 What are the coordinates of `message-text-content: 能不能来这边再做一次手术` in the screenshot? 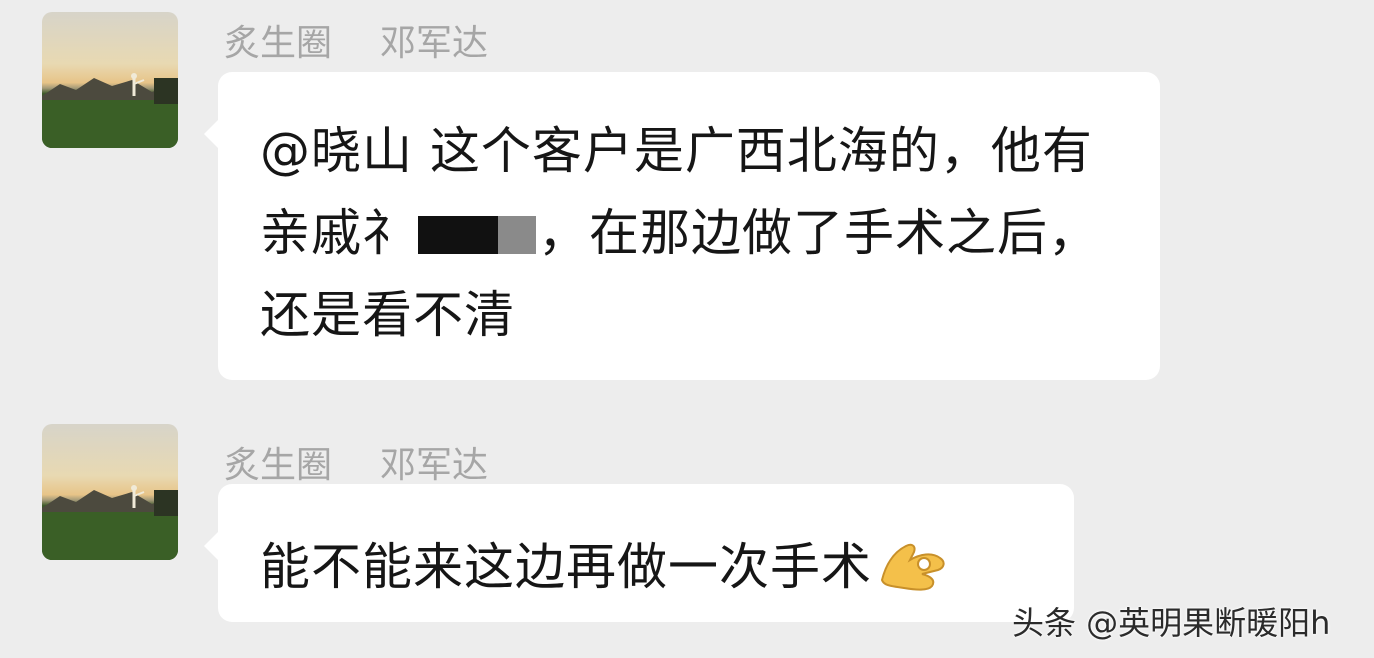 It's located at (566, 567).